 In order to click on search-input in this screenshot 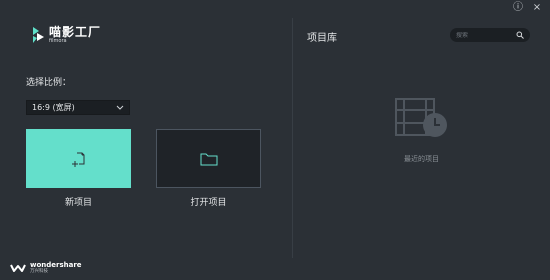, I will do `click(484, 35)`.